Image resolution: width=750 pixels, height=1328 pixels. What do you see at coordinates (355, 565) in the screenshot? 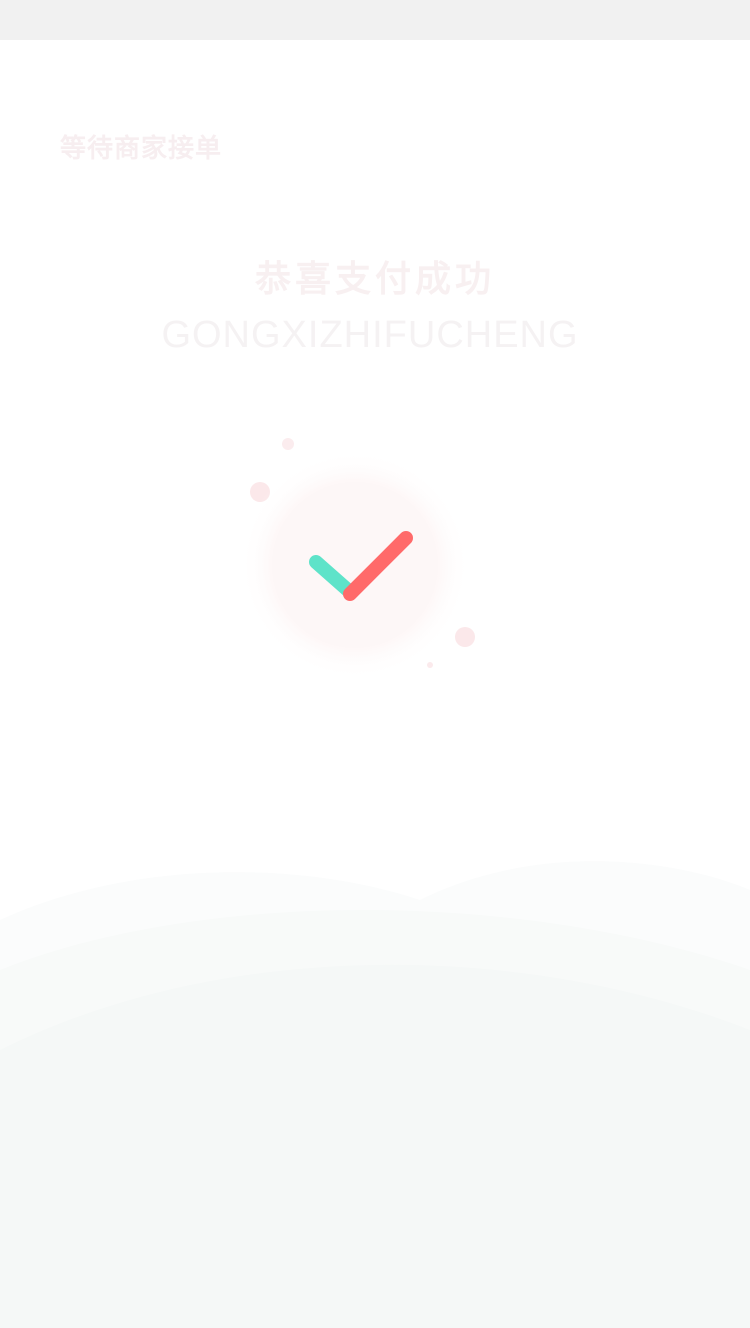
I see `check-circle` at bounding box center [355, 565].